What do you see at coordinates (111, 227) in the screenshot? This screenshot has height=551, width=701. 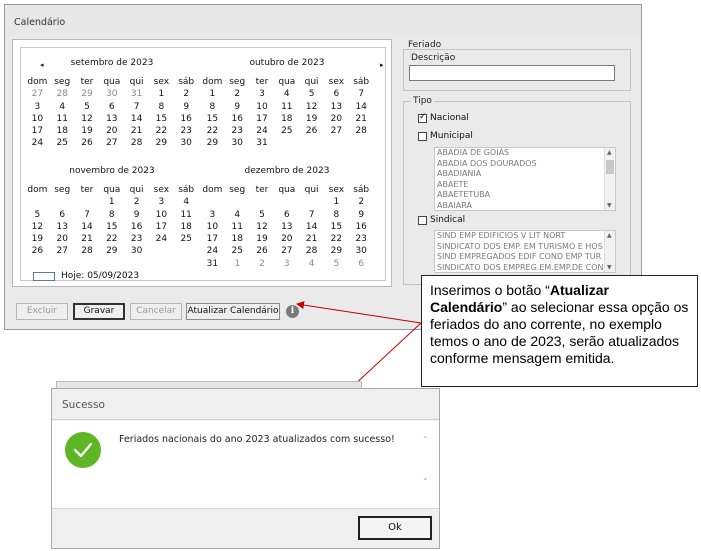 I see `day-cell: 15` at bounding box center [111, 227].